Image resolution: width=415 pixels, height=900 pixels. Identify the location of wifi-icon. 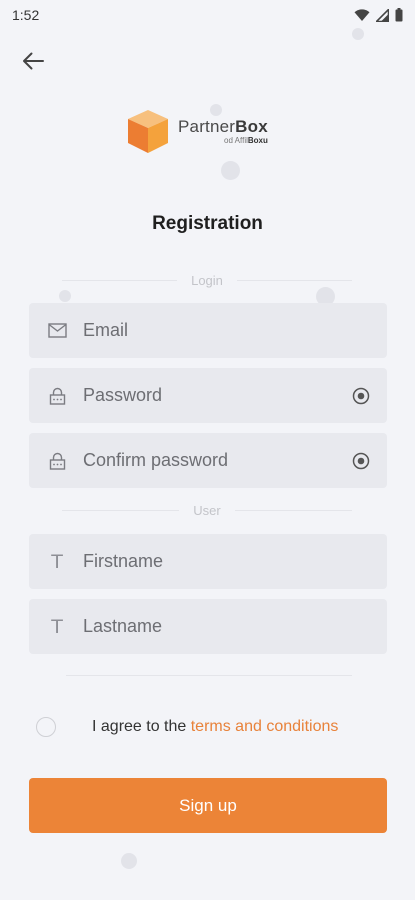
(362, 14).